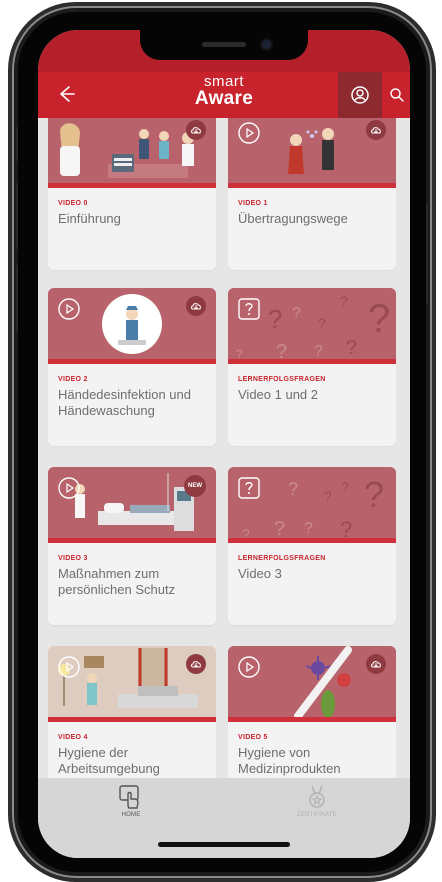 This screenshot has width=442, height=882. I want to click on course-card-video-1: VIDEO 1 Übertragungswege, so click(312, 194).